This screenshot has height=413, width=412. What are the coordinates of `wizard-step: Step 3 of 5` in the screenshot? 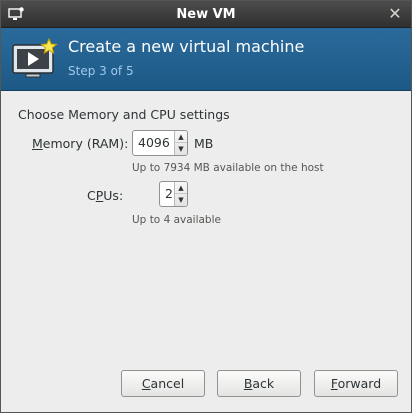 It's located at (101, 71).